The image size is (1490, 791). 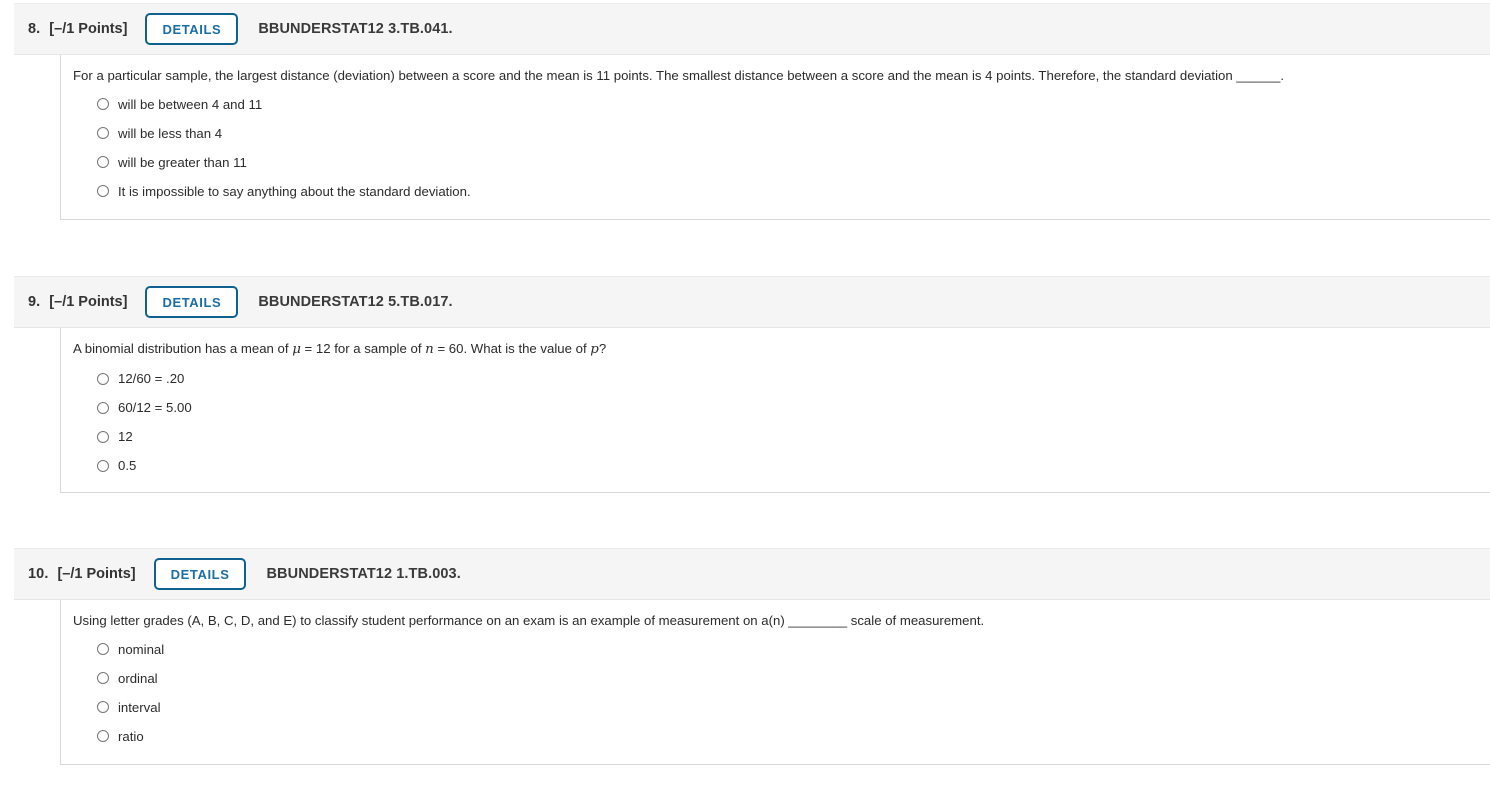 What do you see at coordinates (139, 707) in the screenshot?
I see `option-label: interval` at bounding box center [139, 707].